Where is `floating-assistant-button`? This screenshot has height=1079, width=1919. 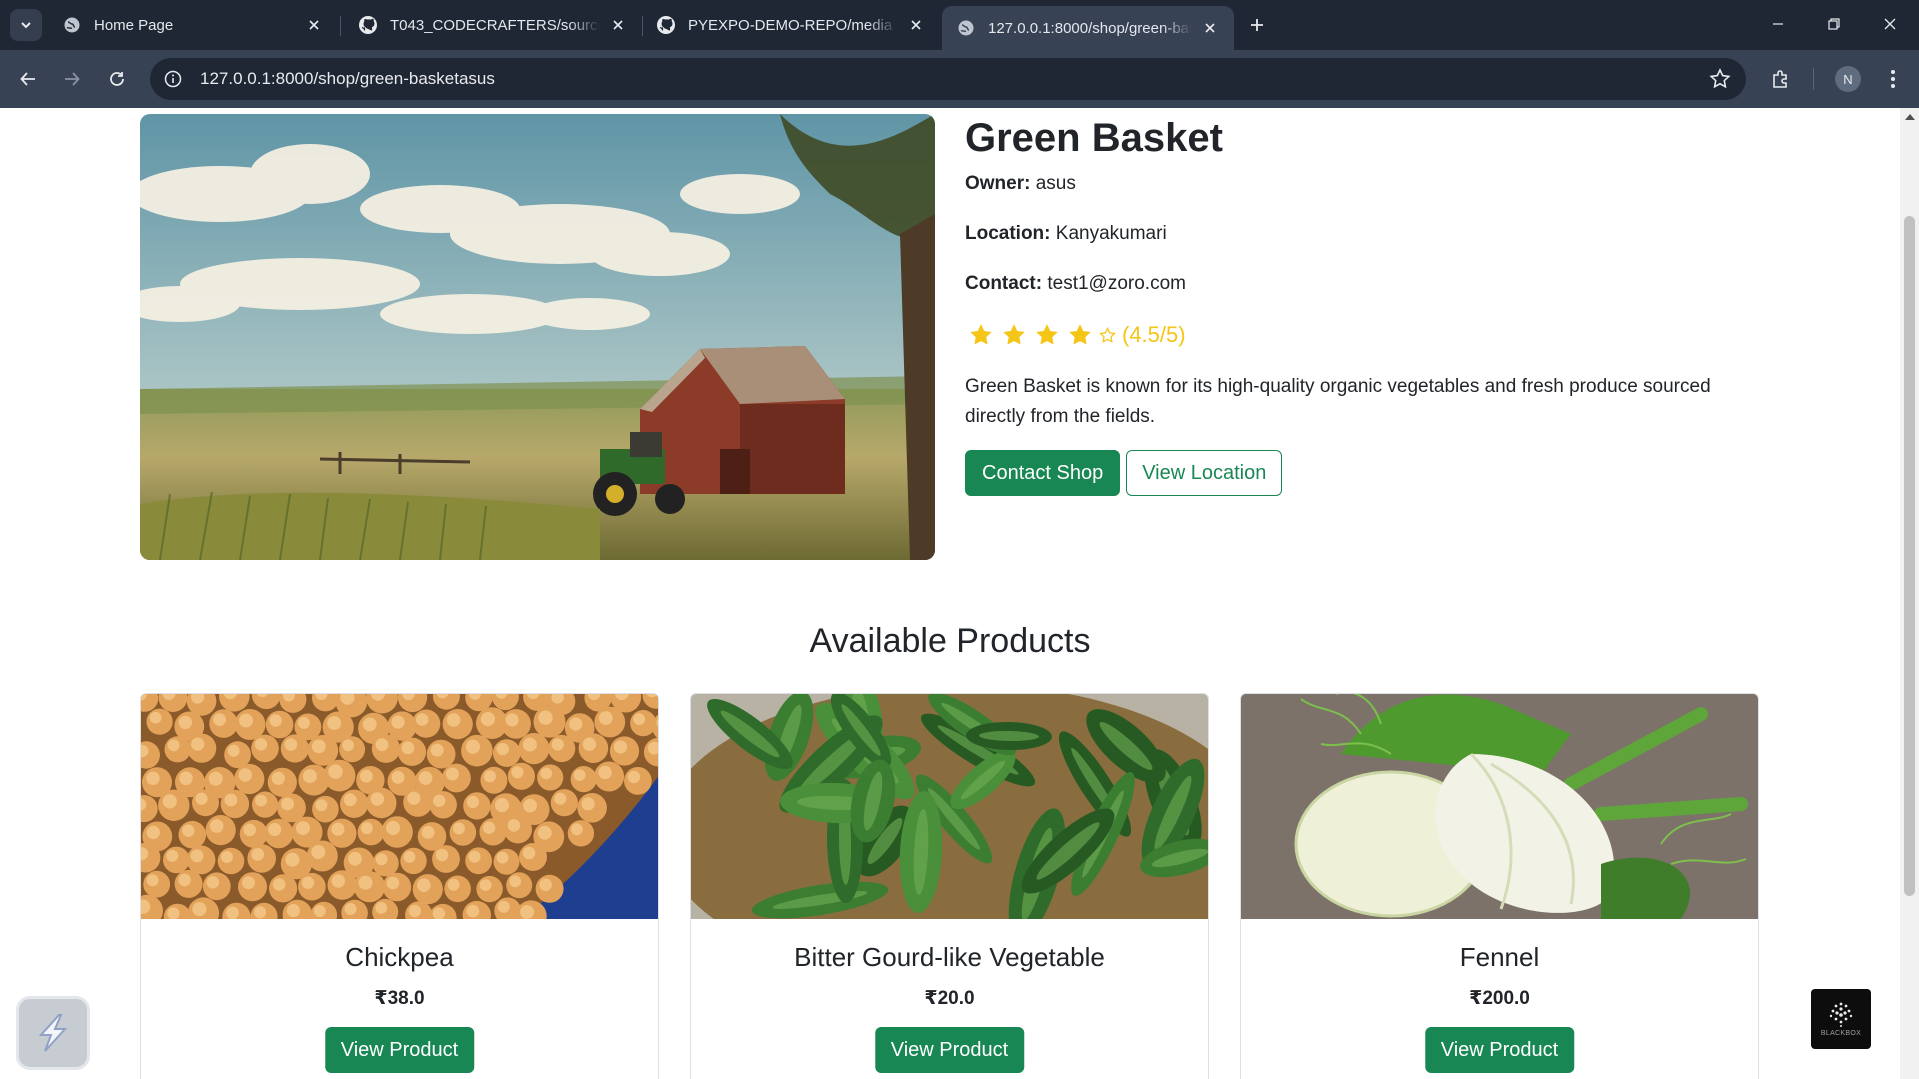 floating-assistant-button is located at coordinates (53, 1033).